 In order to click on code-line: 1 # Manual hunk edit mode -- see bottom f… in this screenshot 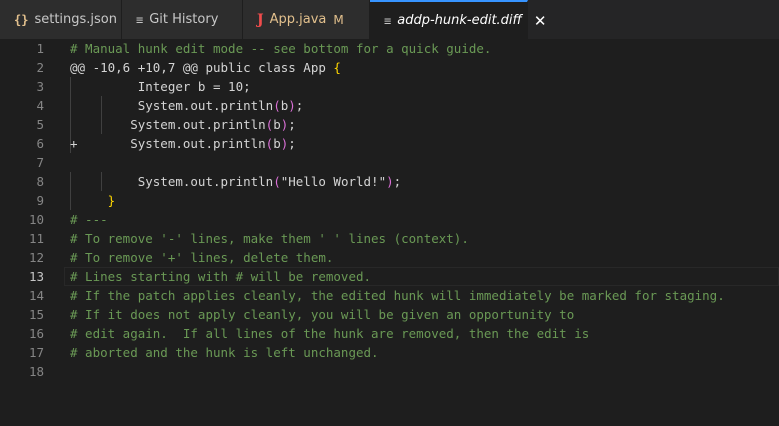, I will do `click(389, 48)`.